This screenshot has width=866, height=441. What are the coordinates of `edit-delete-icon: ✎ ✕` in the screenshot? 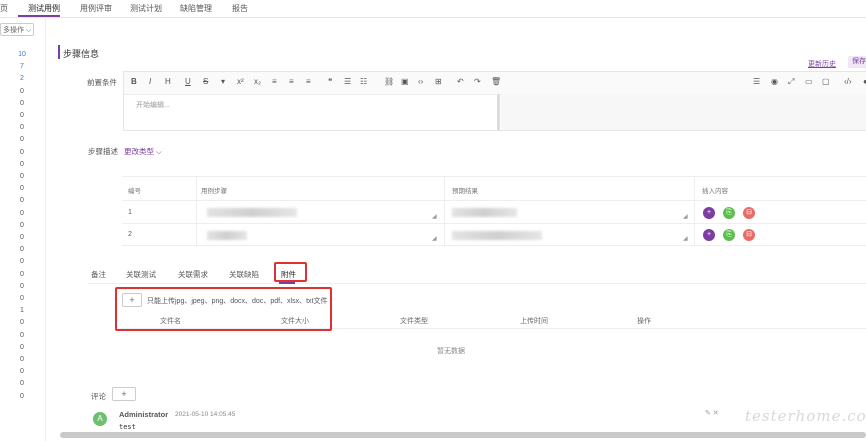 It's located at (712, 413).